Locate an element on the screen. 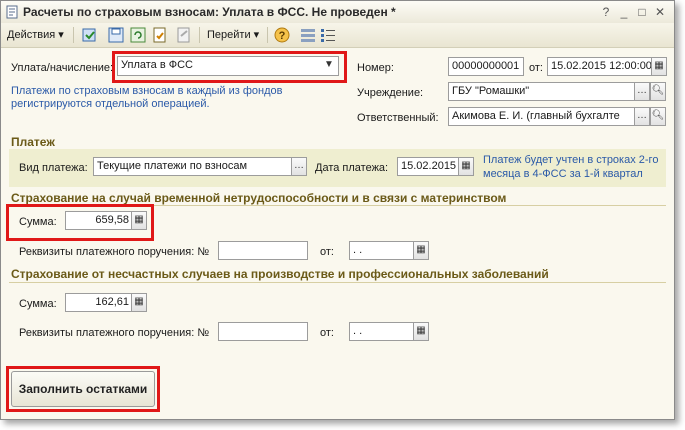  insurance2-order-number-field is located at coordinates (263, 331).